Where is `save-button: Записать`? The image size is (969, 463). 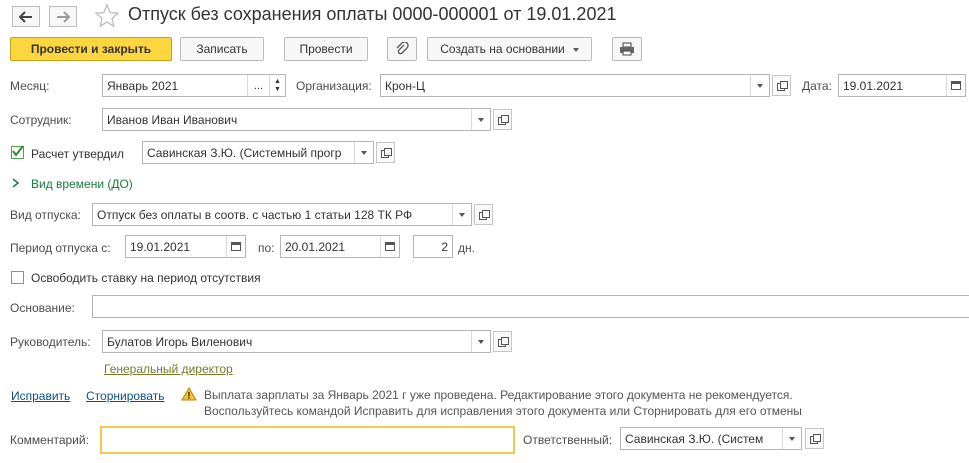
save-button: Записать is located at coordinates (222, 49).